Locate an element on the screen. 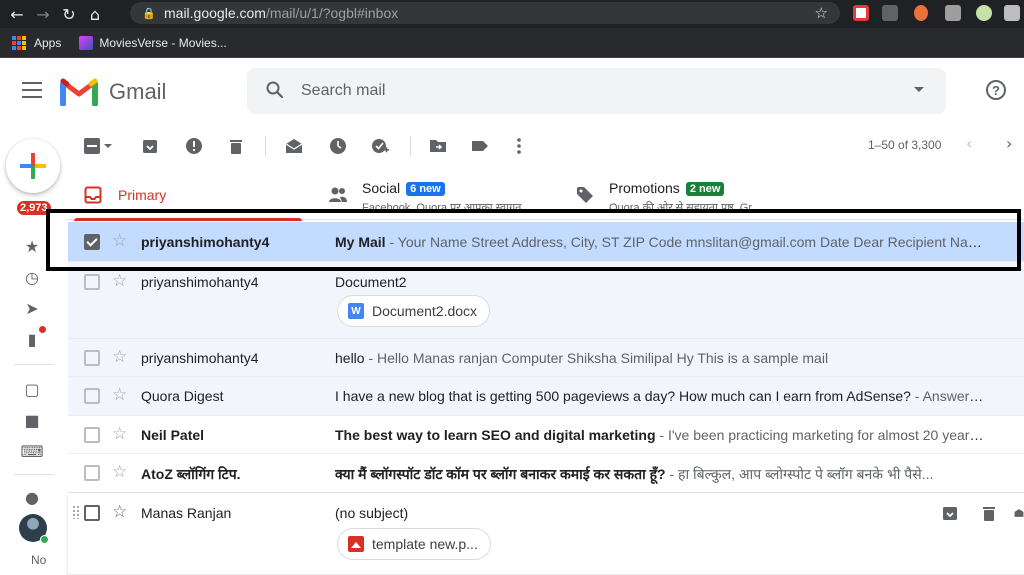 The width and height of the screenshot is (1024, 575). keyboard-icon: ⌨ is located at coordinates (31, 451).